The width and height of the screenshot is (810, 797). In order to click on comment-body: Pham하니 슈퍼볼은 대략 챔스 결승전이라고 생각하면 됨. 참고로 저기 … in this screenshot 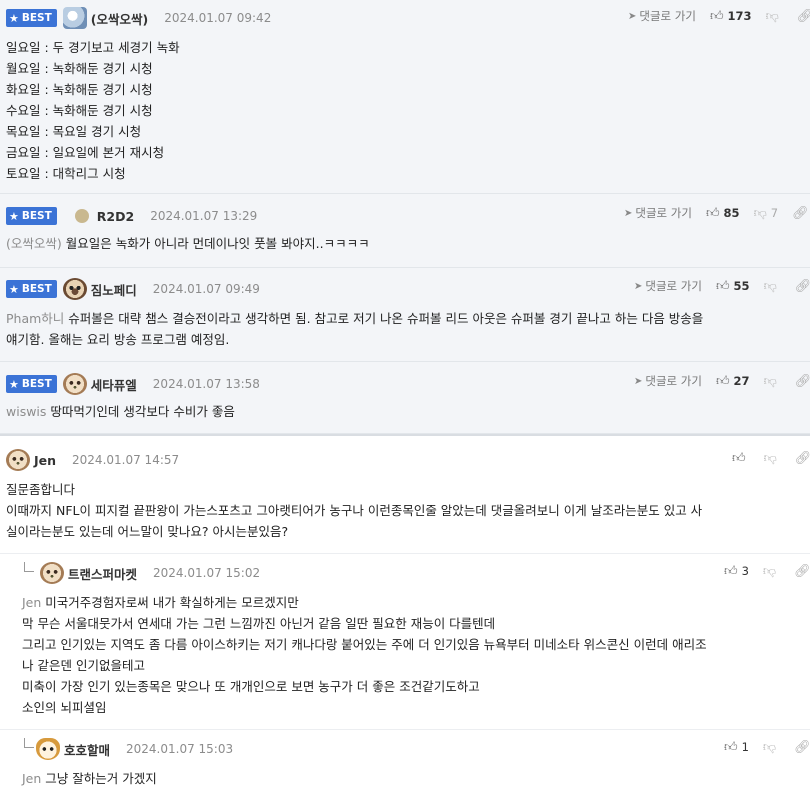, I will do `click(355, 329)`.